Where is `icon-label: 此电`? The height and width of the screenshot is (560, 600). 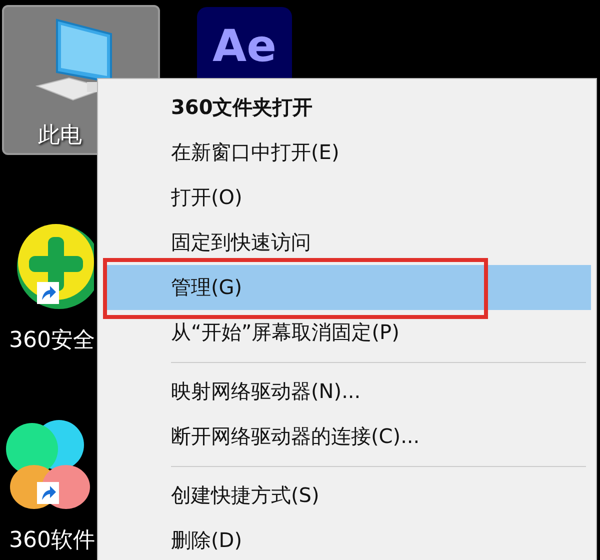
icon-label: 此电 is located at coordinates (60, 136).